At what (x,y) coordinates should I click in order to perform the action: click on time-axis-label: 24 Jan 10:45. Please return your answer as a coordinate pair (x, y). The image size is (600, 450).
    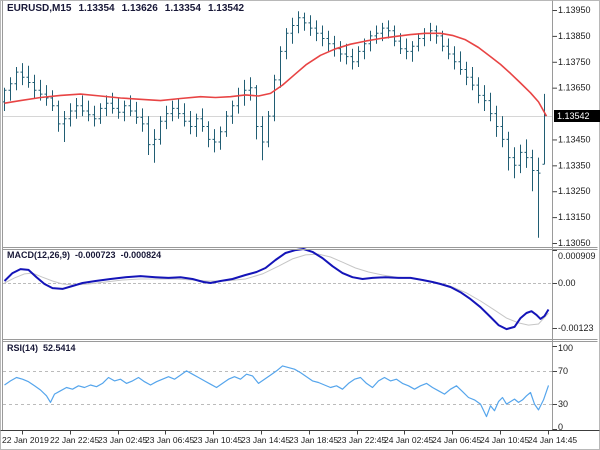
    Looking at the image, I should click on (504, 440).